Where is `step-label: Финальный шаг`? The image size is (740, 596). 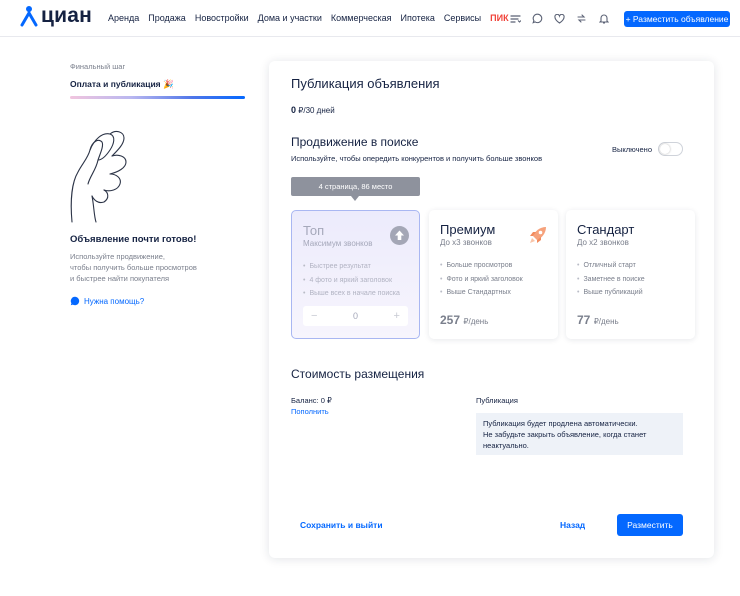
step-label: Финальный шаг is located at coordinates (98, 66).